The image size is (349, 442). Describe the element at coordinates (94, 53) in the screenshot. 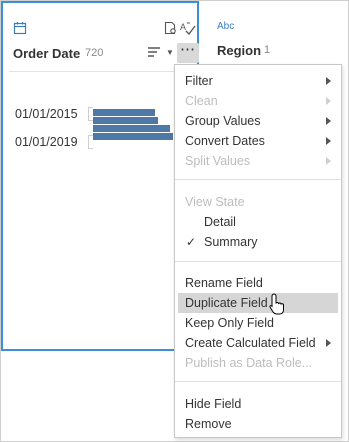

I see `field-count: 720` at that location.